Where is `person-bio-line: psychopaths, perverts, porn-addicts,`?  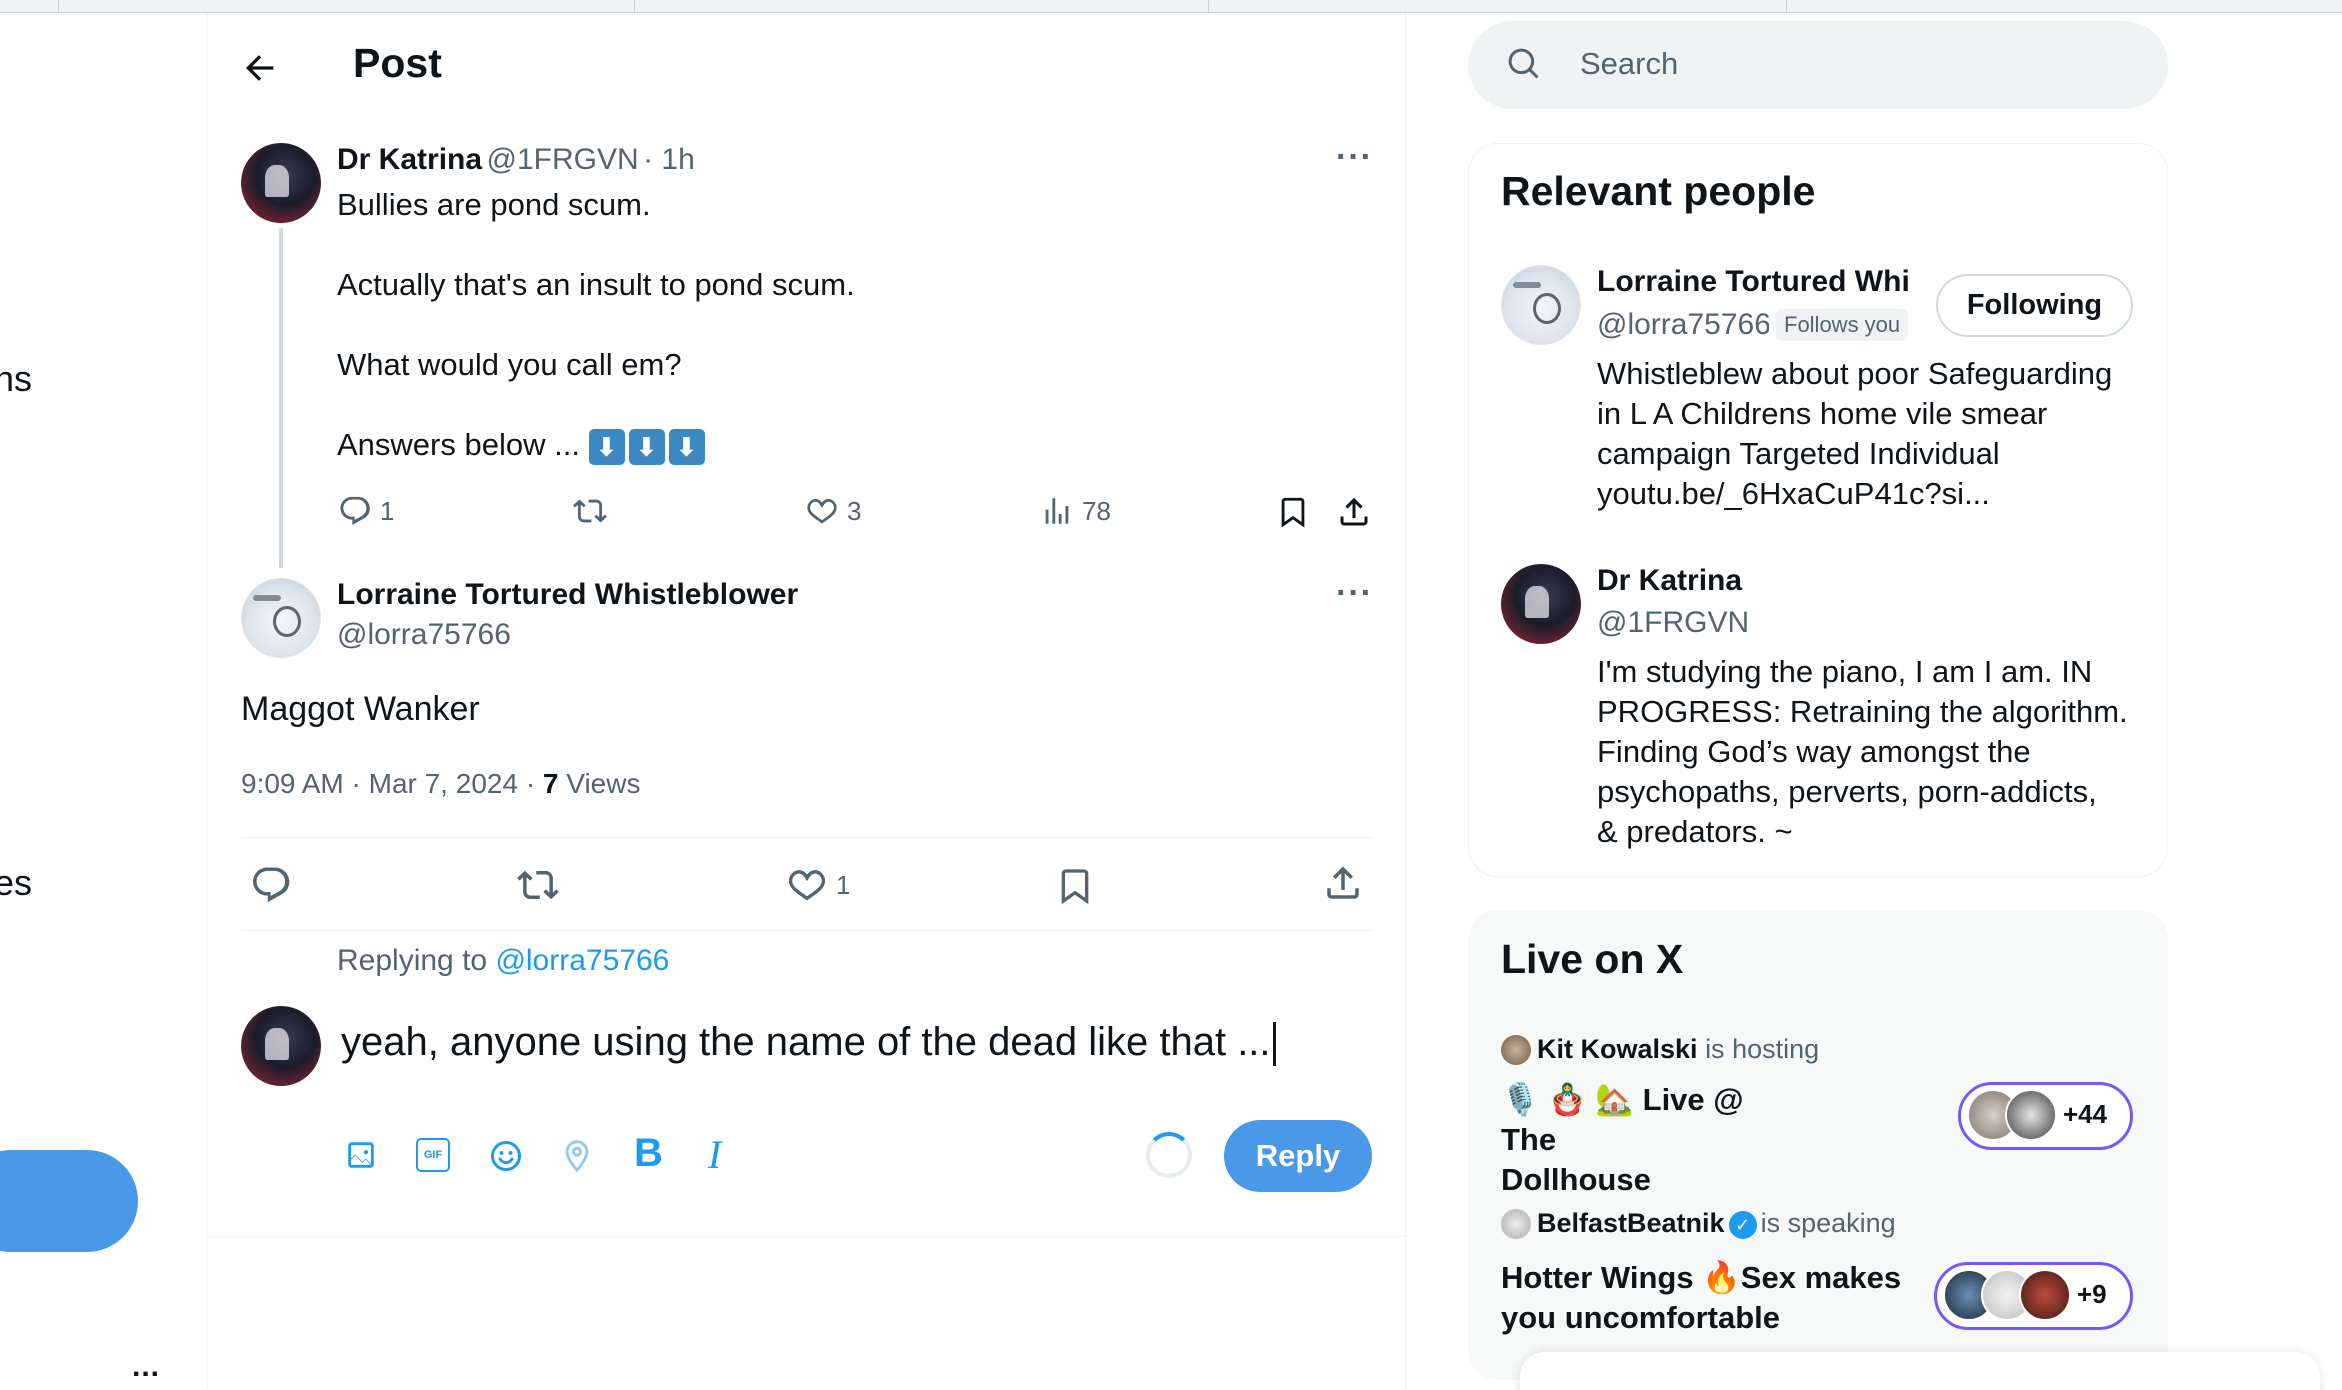
person-bio-line: psychopaths, perverts, porn-addicts, is located at coordinates (1847, 791).